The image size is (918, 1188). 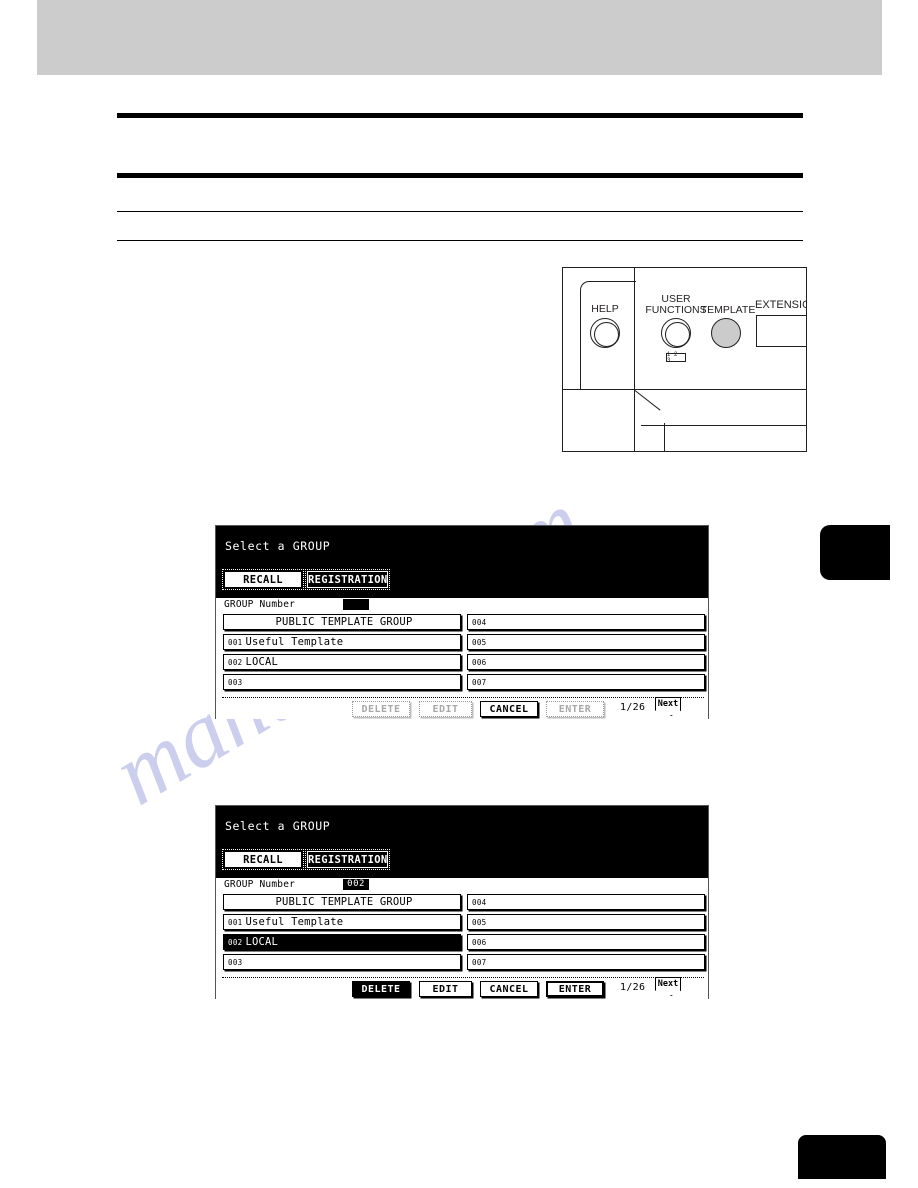 I want to click on lcd2-group-number-value: 002, so click(x=356, y=884).